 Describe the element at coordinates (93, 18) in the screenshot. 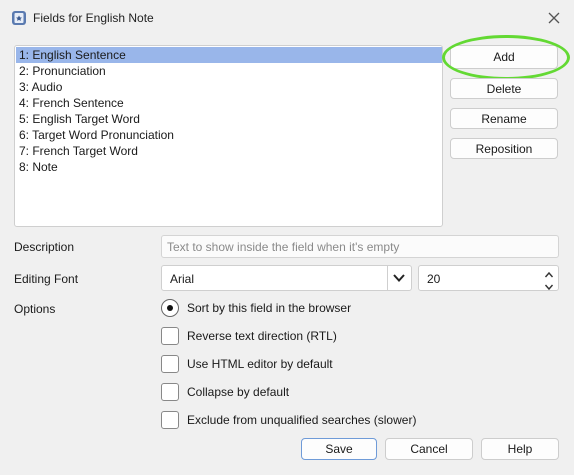

I see `window-title: Fields for English Note` at that location.